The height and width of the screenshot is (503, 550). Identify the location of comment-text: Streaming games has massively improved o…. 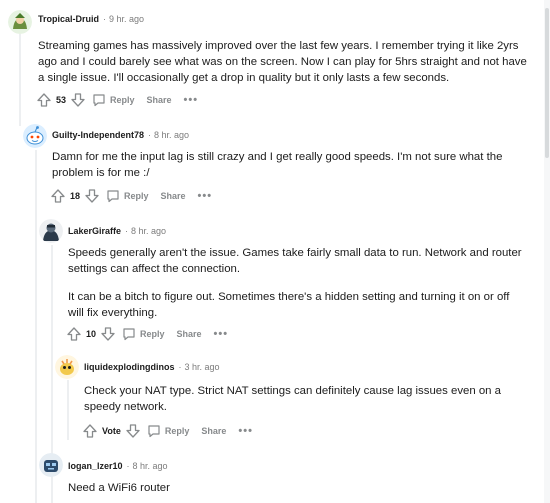
(278, 46).